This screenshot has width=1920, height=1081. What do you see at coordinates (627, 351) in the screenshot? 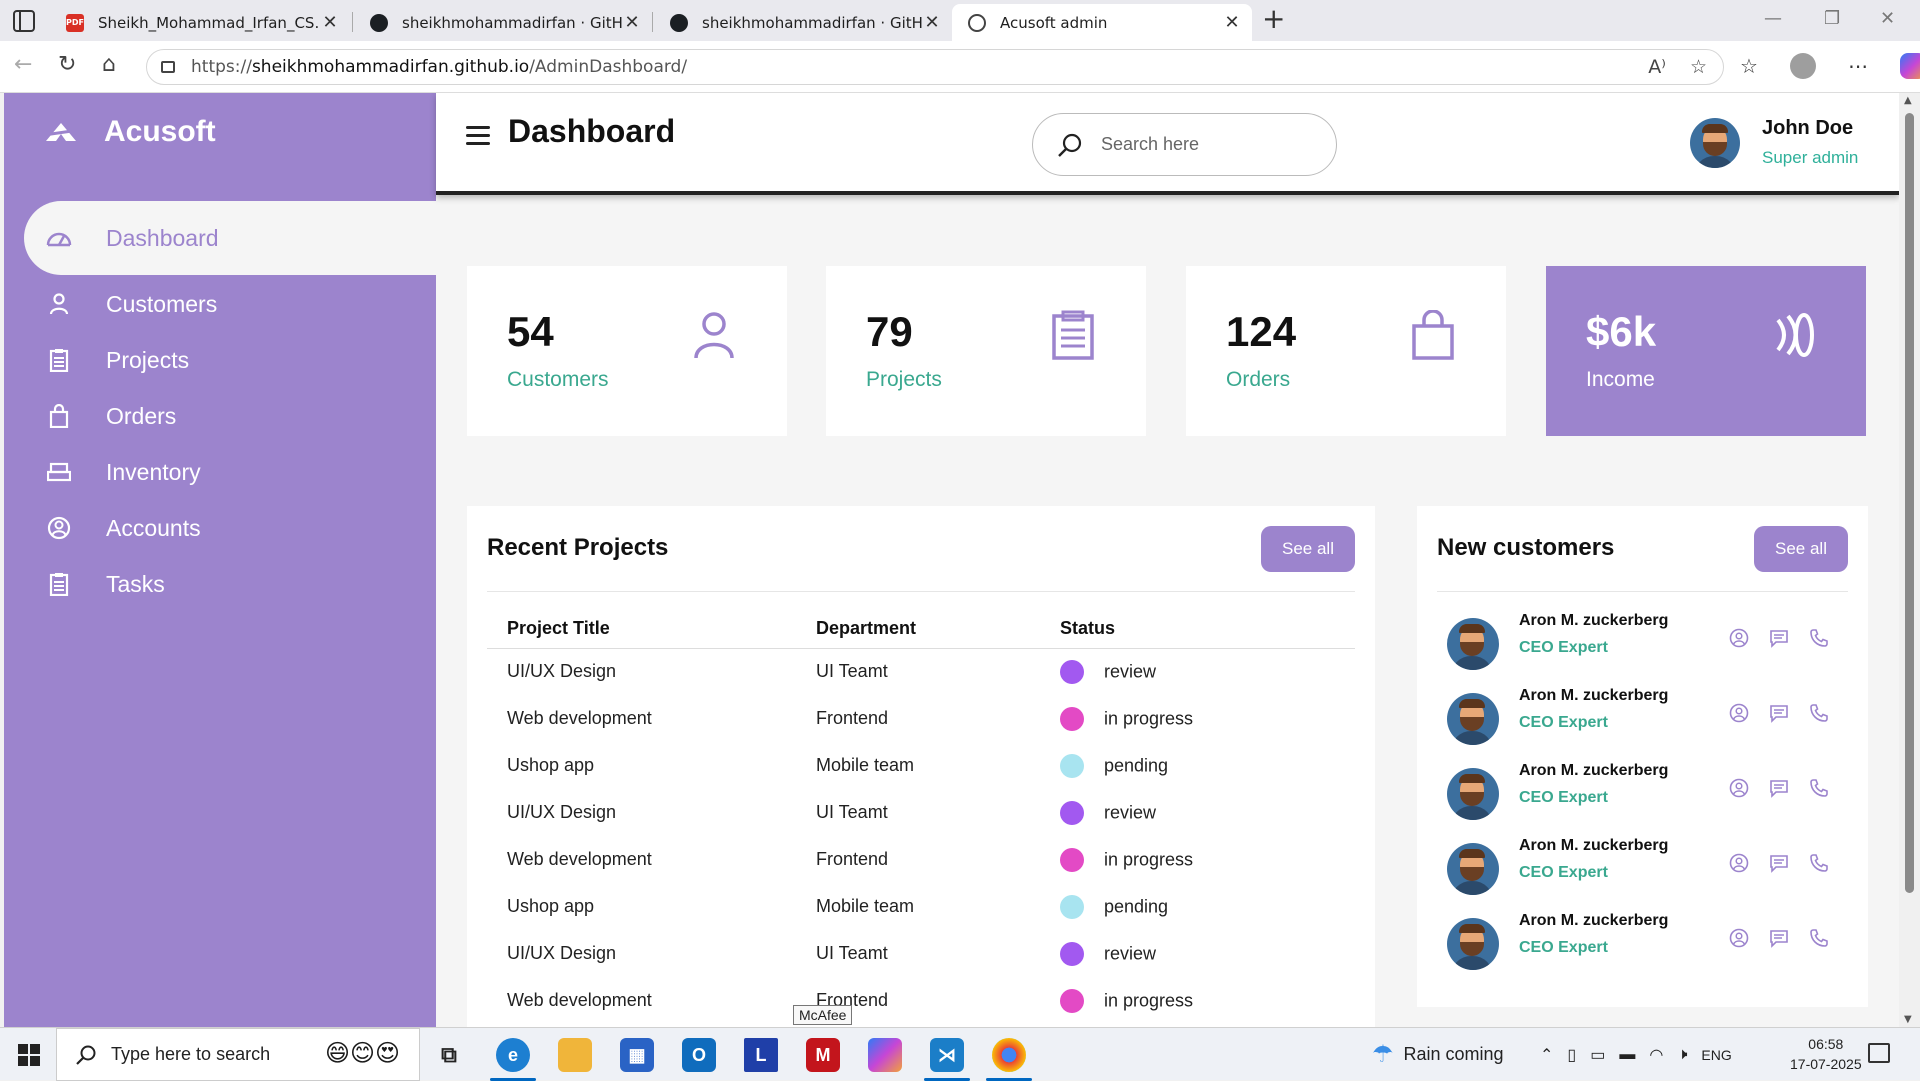
I see `stat-card-customers: 54 Customers` at bounding box center [627, 351].